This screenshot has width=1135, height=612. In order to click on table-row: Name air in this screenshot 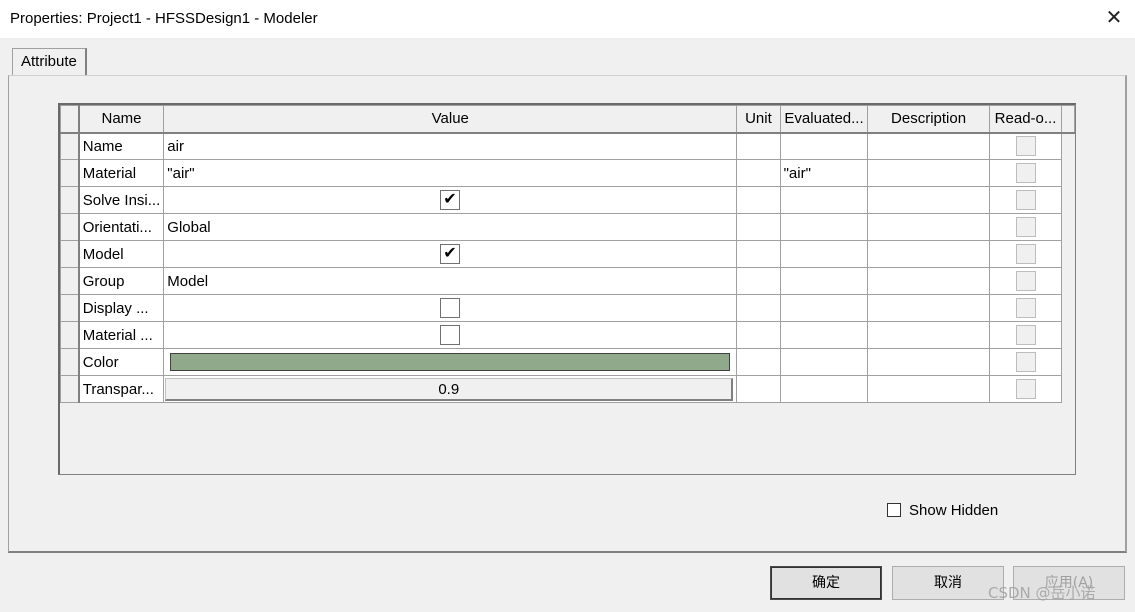, I will do `click(567, 146)`.